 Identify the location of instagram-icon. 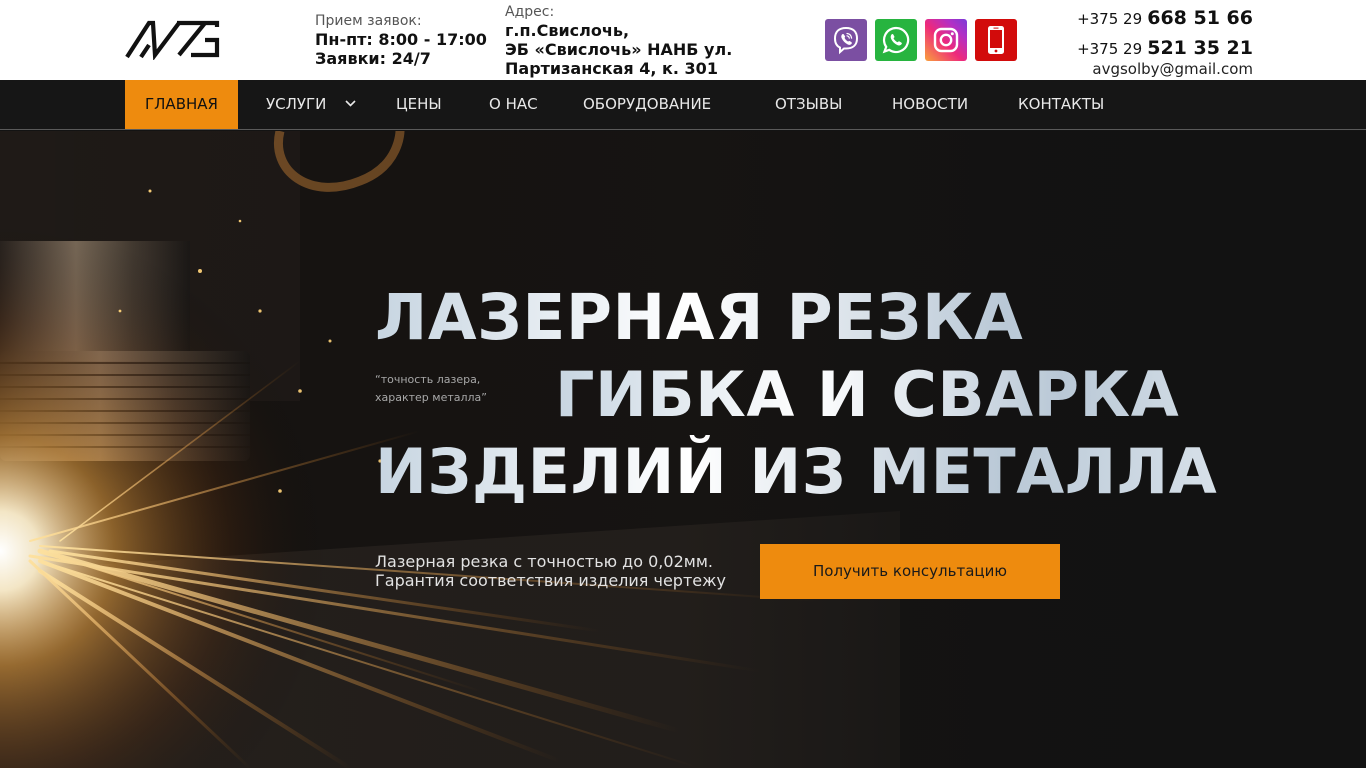
(946, 40).